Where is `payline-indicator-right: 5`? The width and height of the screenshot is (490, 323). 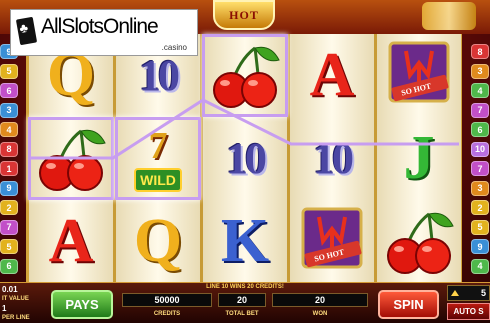 payline-indicator-right: 5 is located at coordinates (480, 227).